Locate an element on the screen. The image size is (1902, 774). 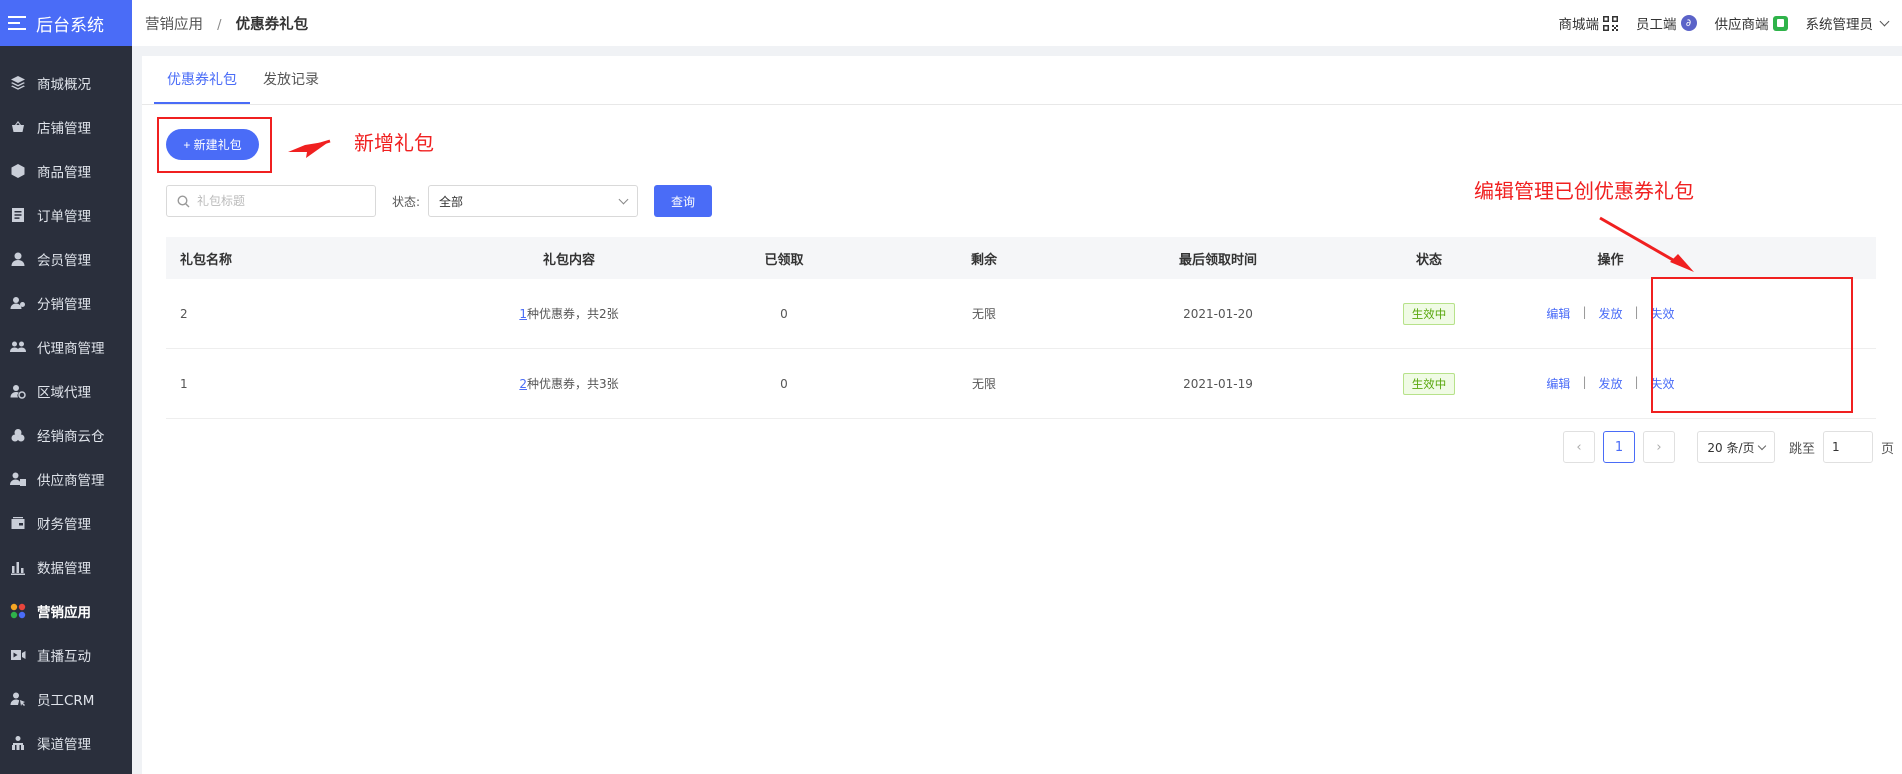
staff-link: 员工端 ∂ is located at coordinates (1666, 23).